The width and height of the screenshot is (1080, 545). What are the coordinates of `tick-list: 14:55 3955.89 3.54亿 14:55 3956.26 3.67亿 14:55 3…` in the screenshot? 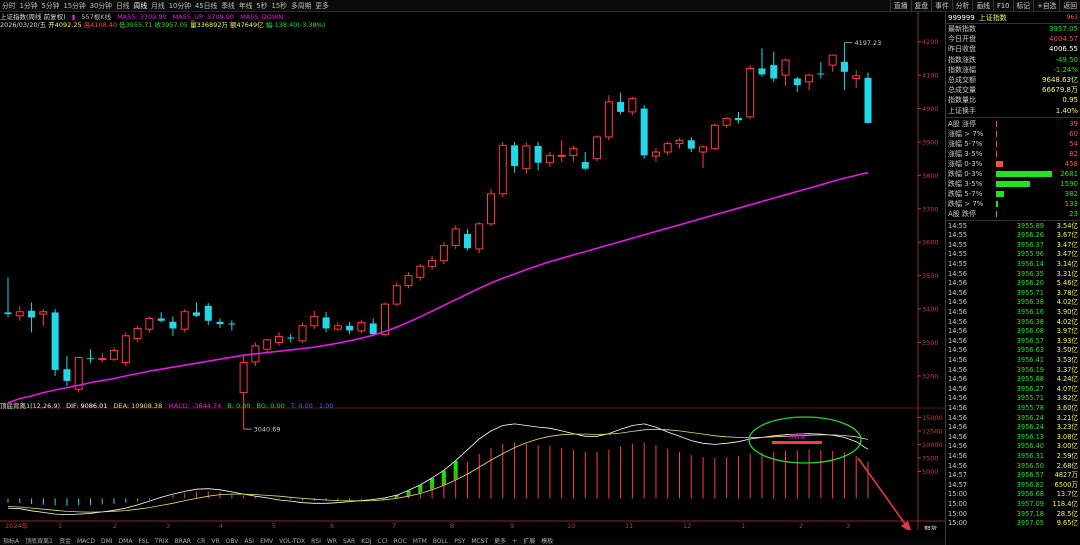 It's located at (1013, 375).